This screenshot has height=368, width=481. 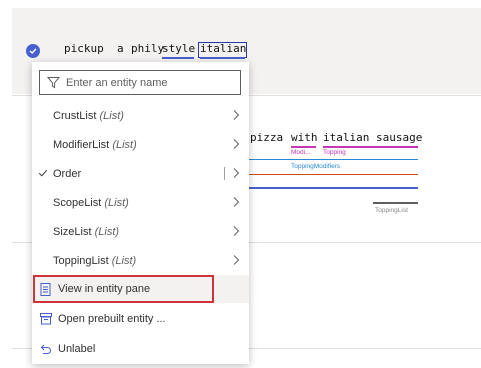 I want to click on view-in-entity-pane-label: View in entity pane, so click(x=104, y=289).